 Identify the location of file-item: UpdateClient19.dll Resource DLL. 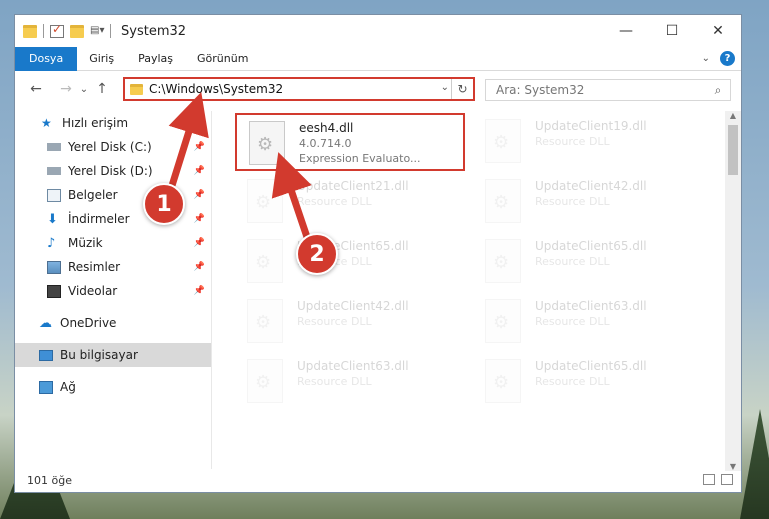
(588, 142).